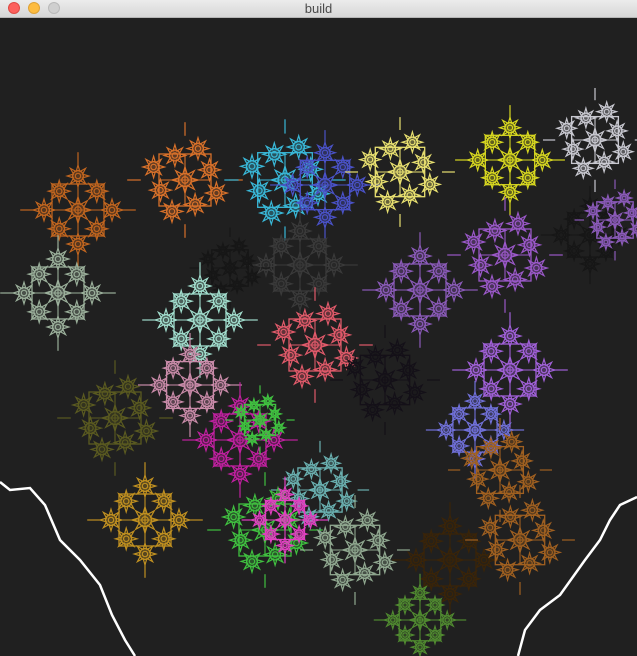  I want to click on boundary-line-right, so click(576, 575).